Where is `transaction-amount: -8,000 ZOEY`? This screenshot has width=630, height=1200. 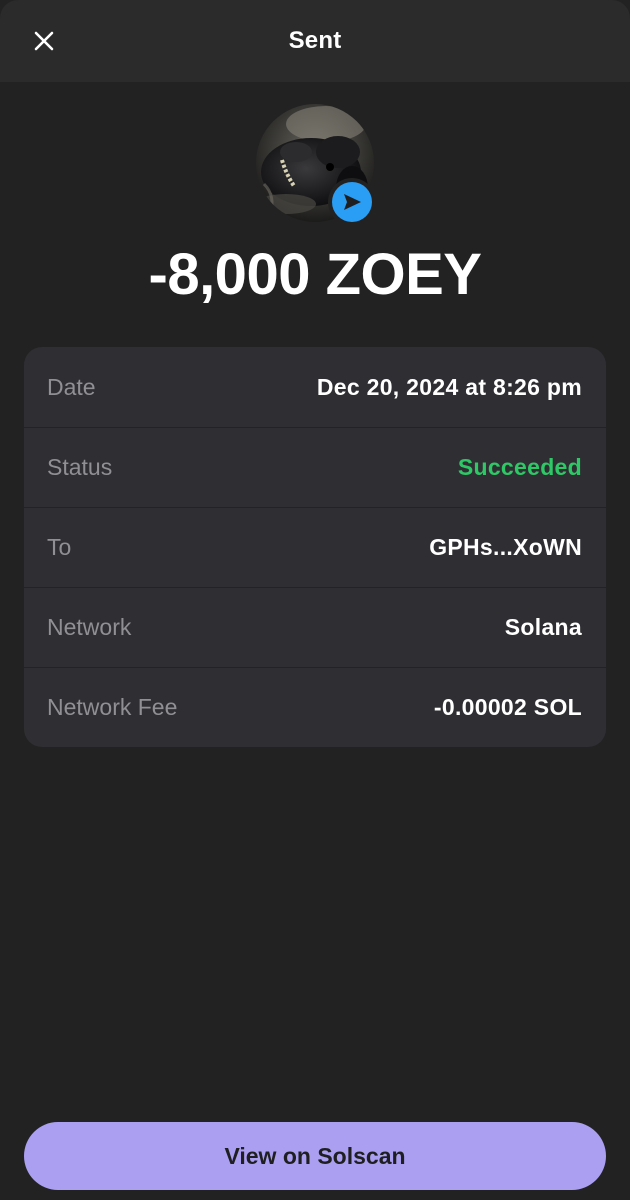
transaction-amount: -8,000 ZOEY is located at coordinates (315, 274).